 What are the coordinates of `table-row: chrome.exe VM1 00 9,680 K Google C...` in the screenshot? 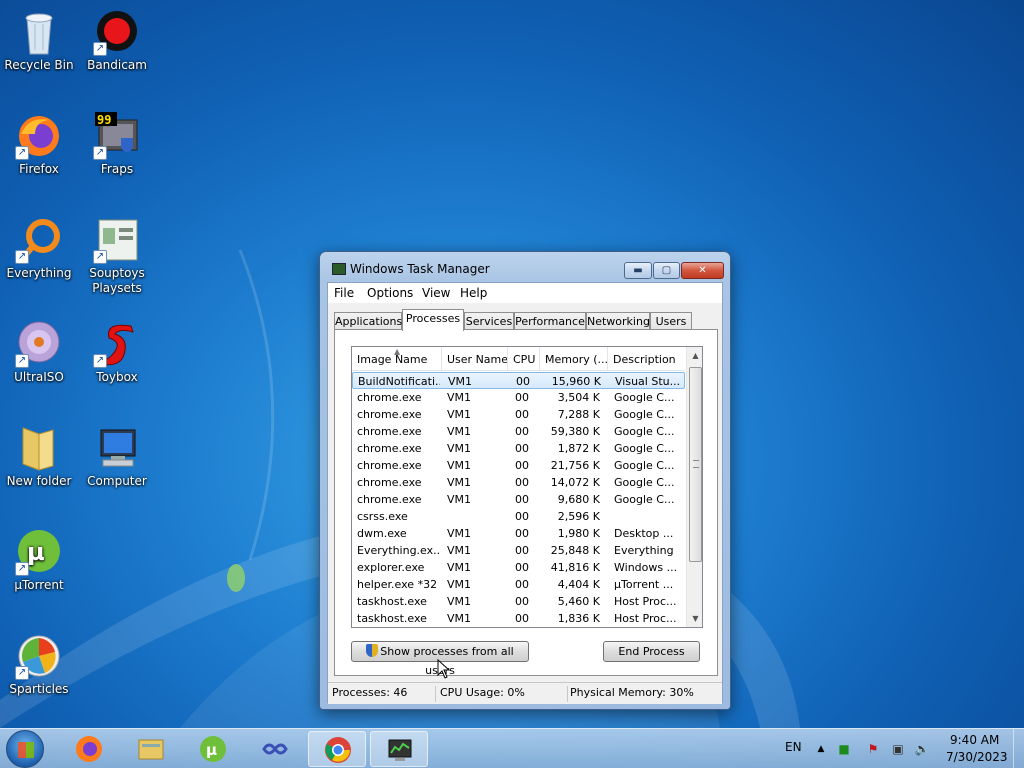 It's located at (518, 499).